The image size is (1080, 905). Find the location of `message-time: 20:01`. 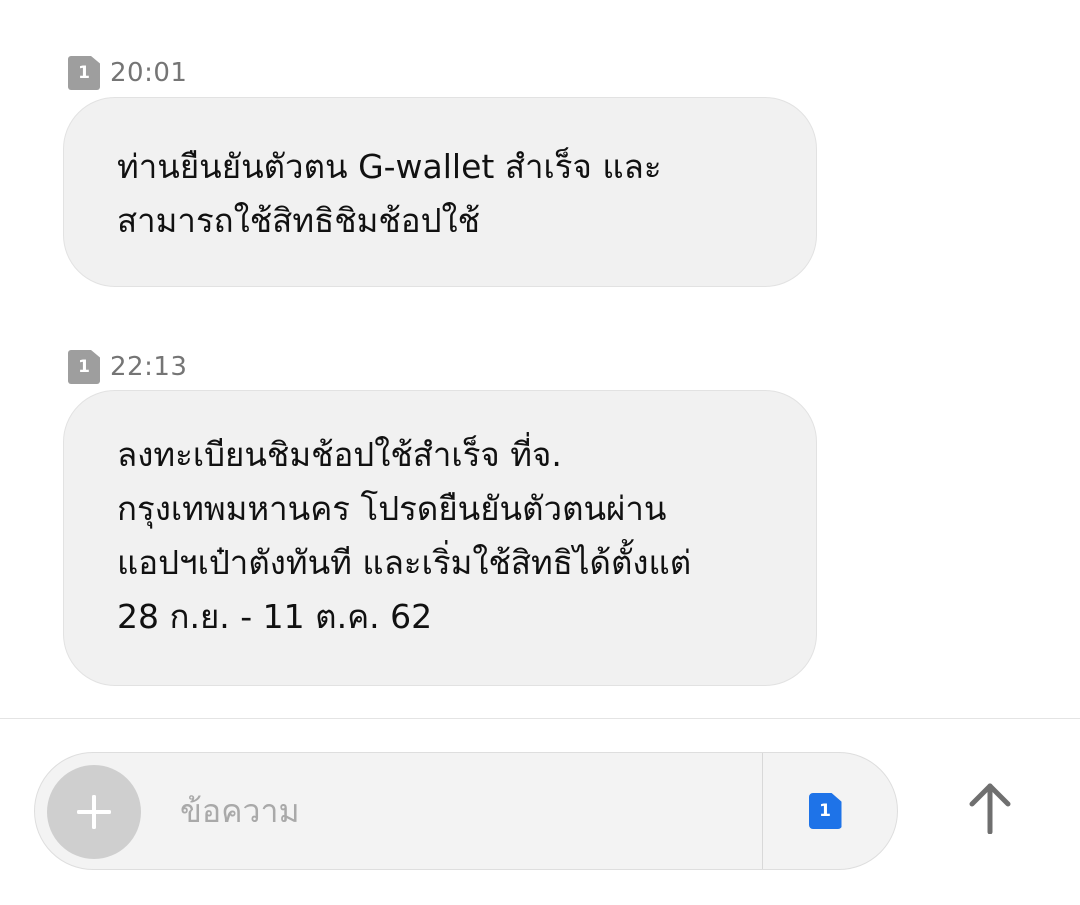

message-time: 20:01 is located at coordinates (149, 73).